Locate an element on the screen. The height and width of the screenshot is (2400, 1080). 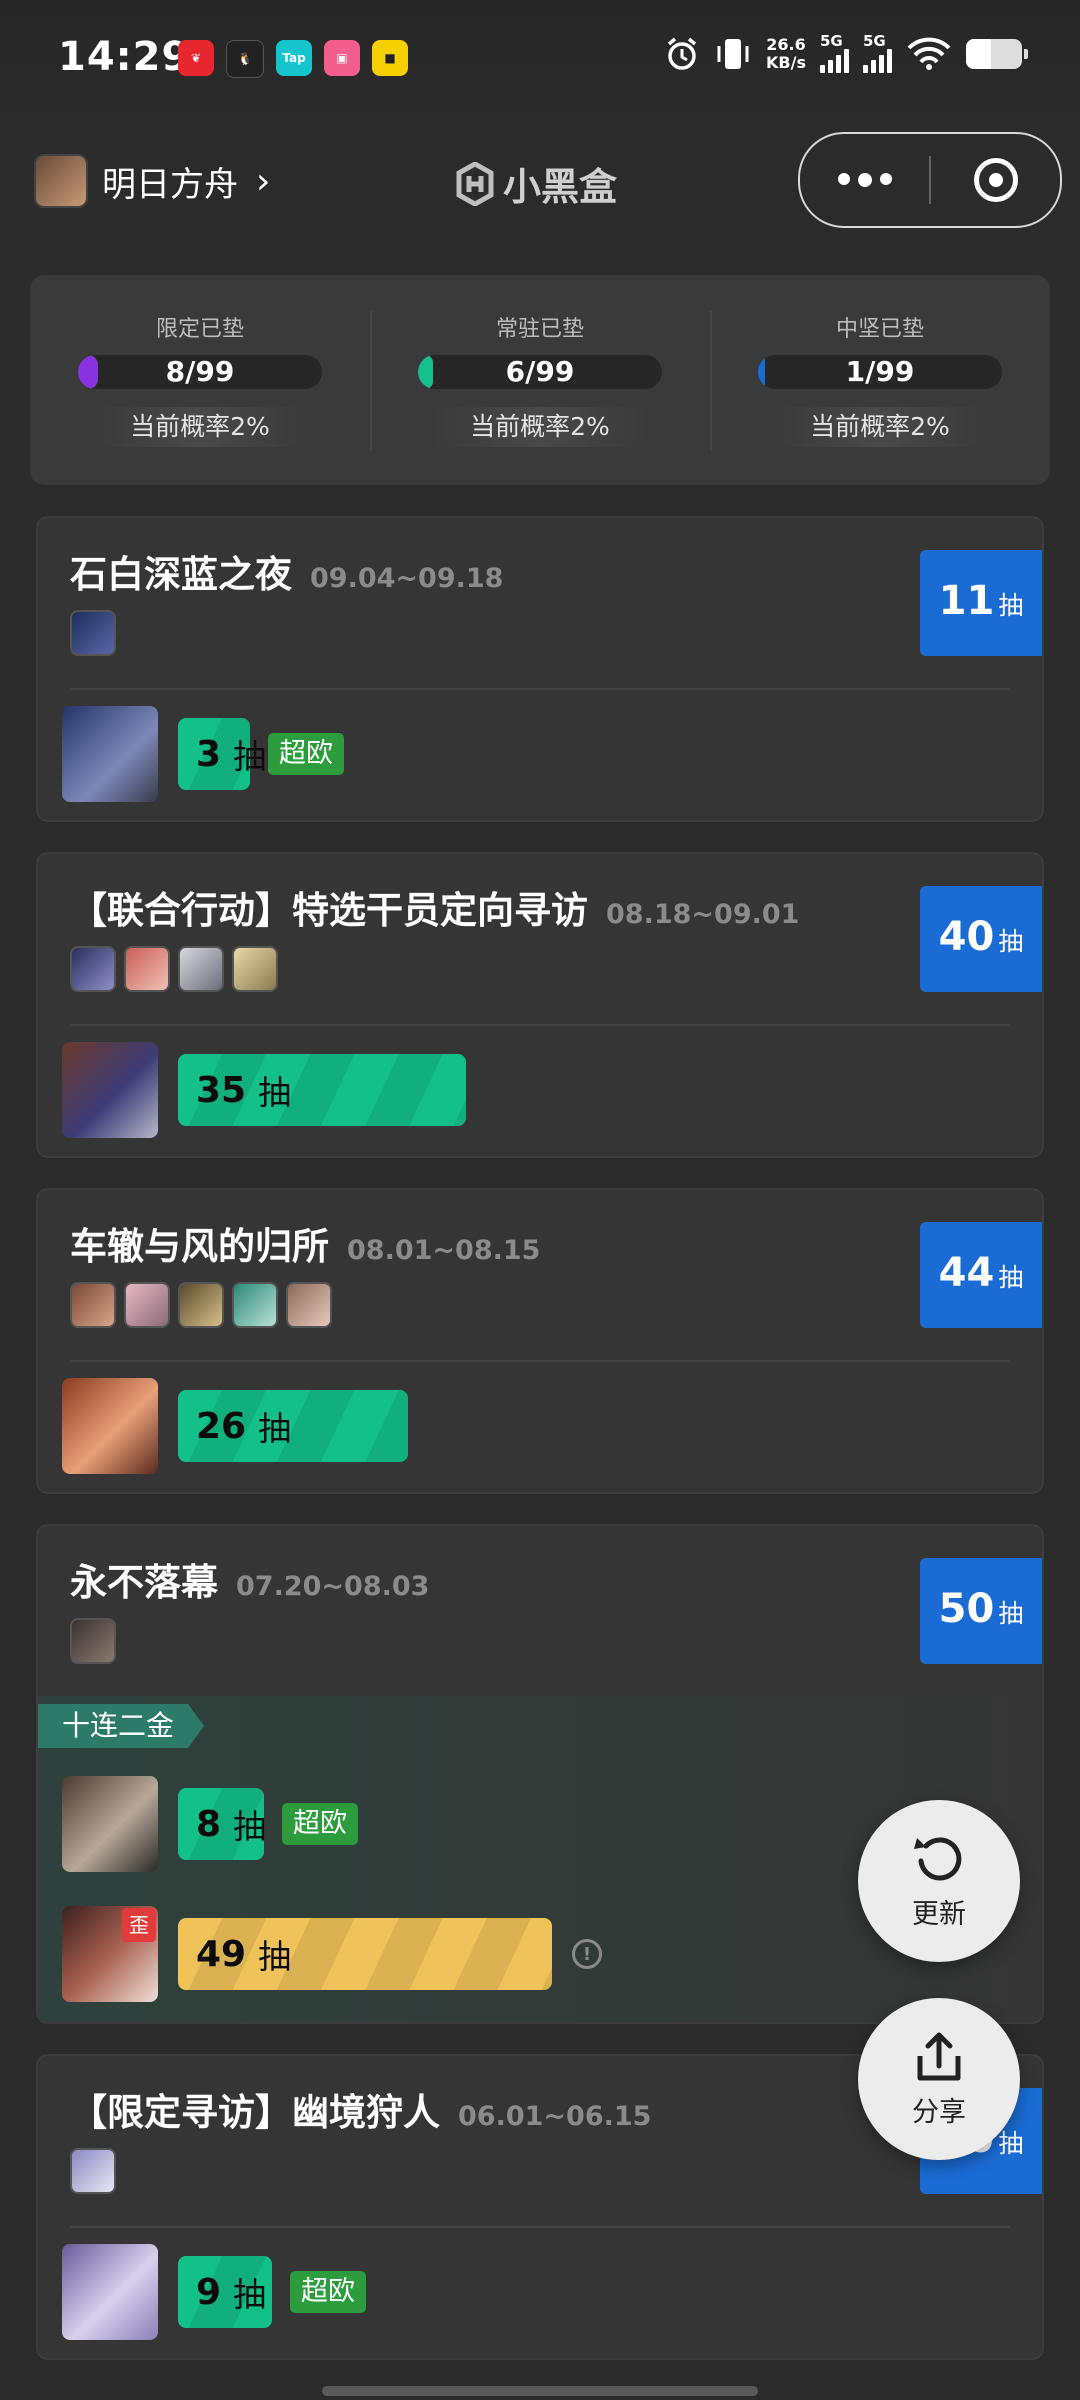
net-speed: 26.6 KB/s is located at coordinates (786, 53).